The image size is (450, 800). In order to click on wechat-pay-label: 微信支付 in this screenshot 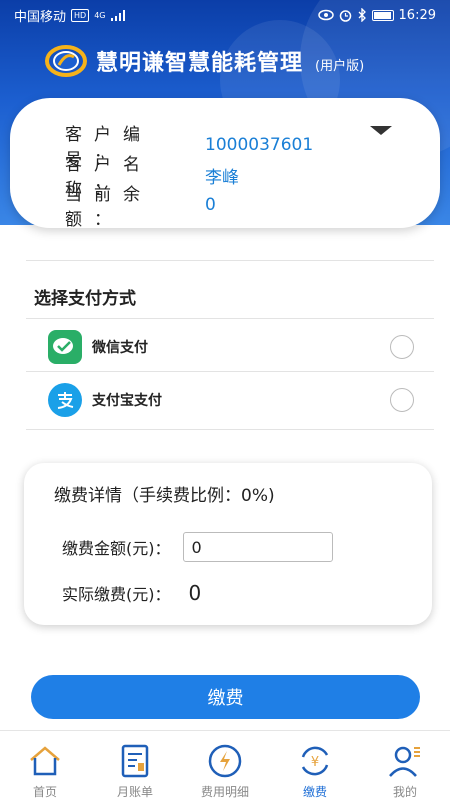, I will do `click(120, 348)`.